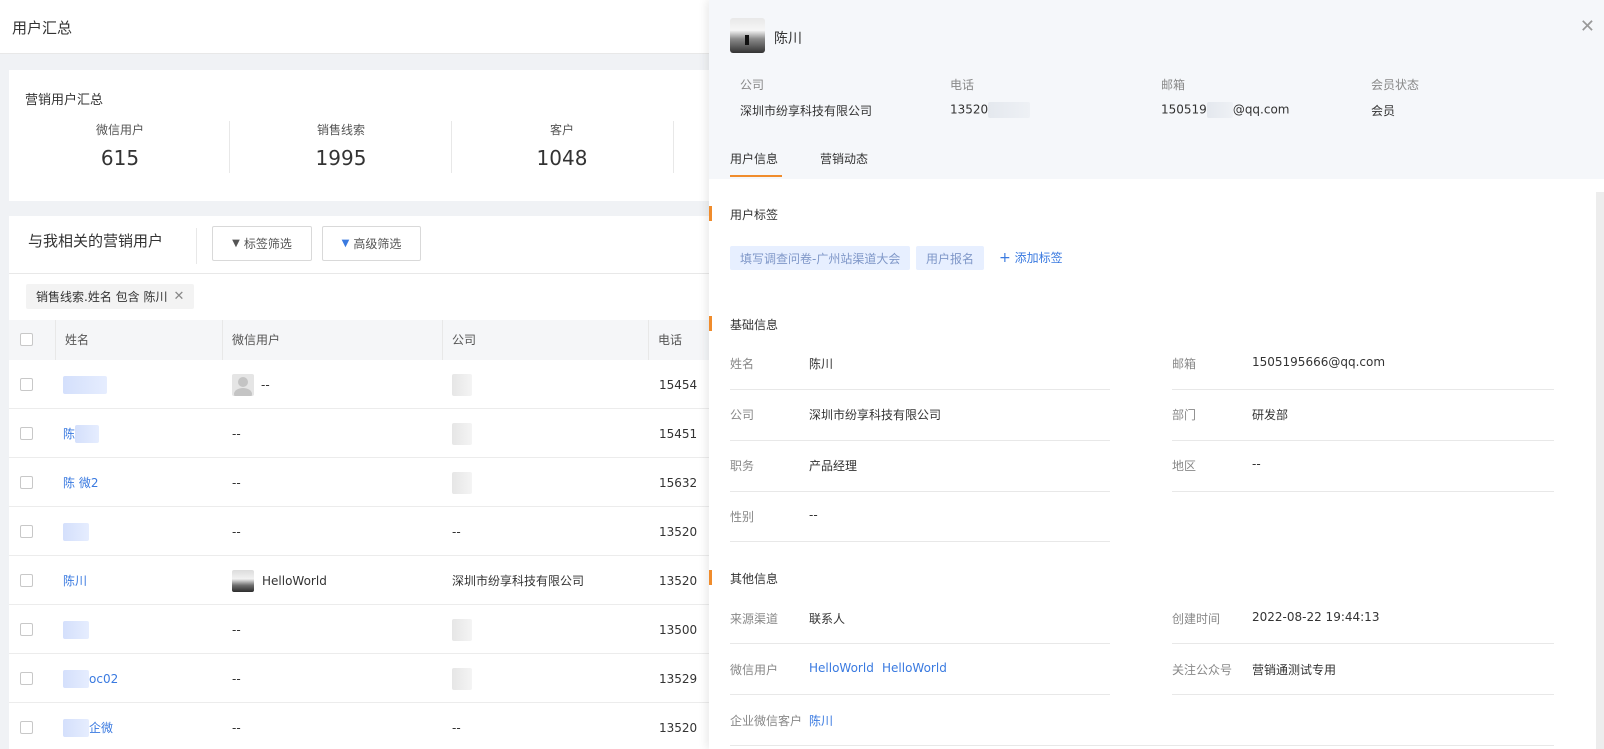 This screenshot has width=1604, height=749. What do you see at coordinates (138, 482) in the screenshot?
I see `row-name-link: 陈 微2` at bounding box center [138, 482].